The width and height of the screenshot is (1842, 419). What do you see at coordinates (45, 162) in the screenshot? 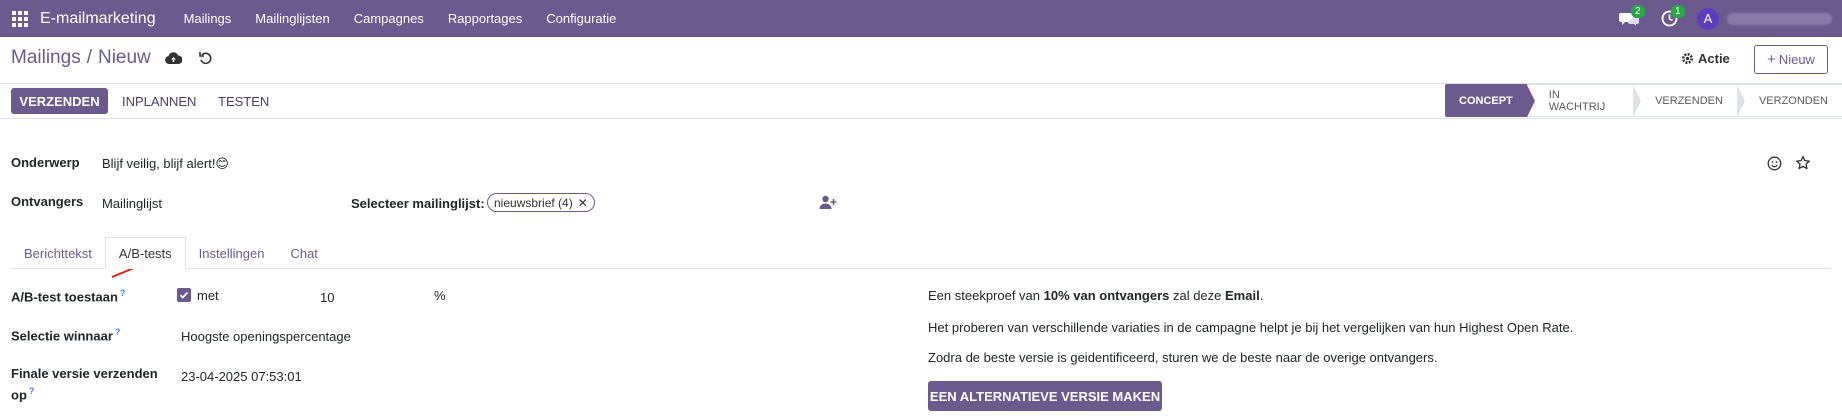
I see `subject-label: Onderwerp` at bounding box center [45, 162].